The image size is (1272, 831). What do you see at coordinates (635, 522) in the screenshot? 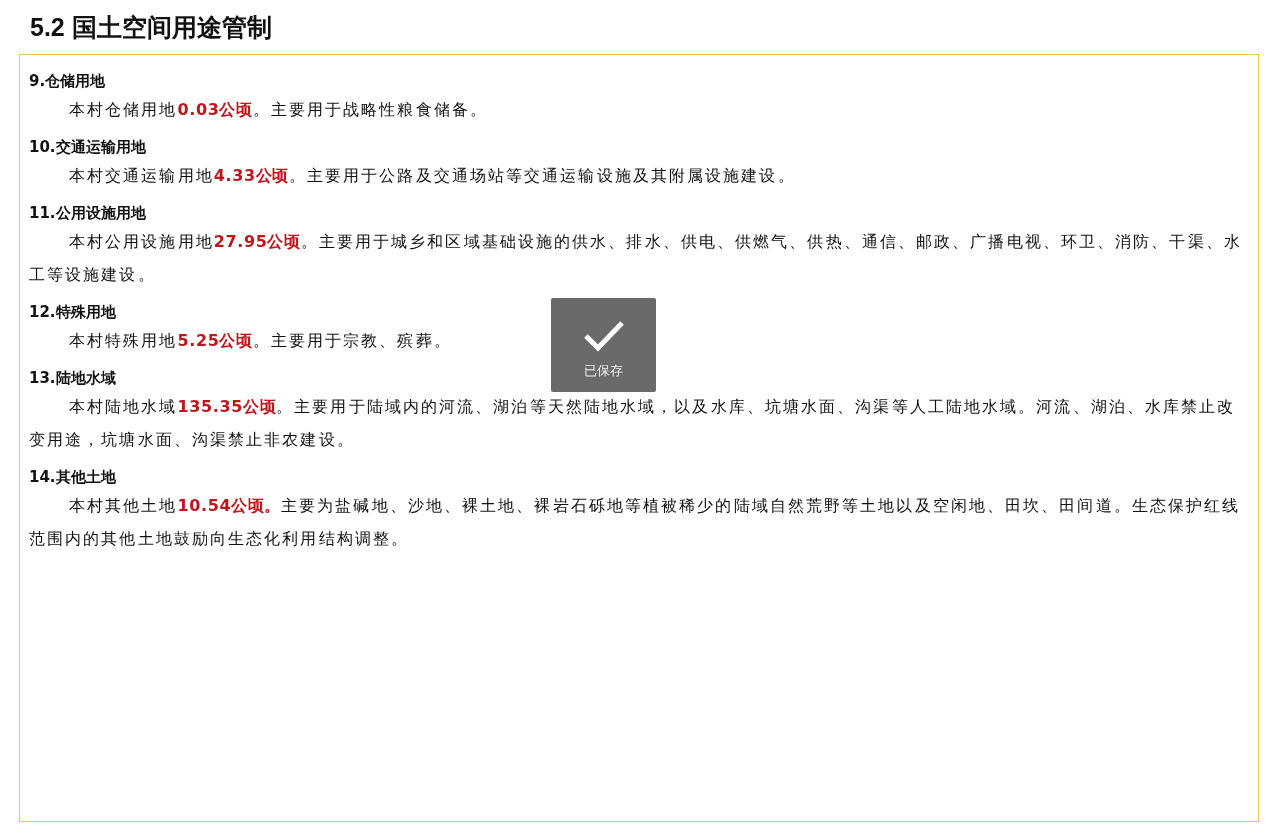
I see `paragraph: 本村其他土地 10.54公顷。主要为盐碱地、沙地、裸土地、裸岩石砾地等植被稀少的陆域自然荒野等土地以及空闲地、田坎、田间道。生态保护红线范围内的其他土地鼓励向生态化利用结构调整。` at bounding box center [635, 522].